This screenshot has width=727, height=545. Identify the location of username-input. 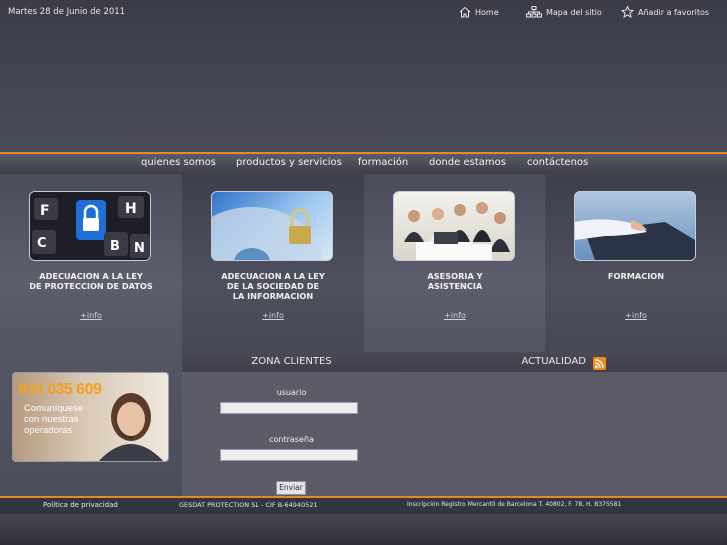
(289, 408).